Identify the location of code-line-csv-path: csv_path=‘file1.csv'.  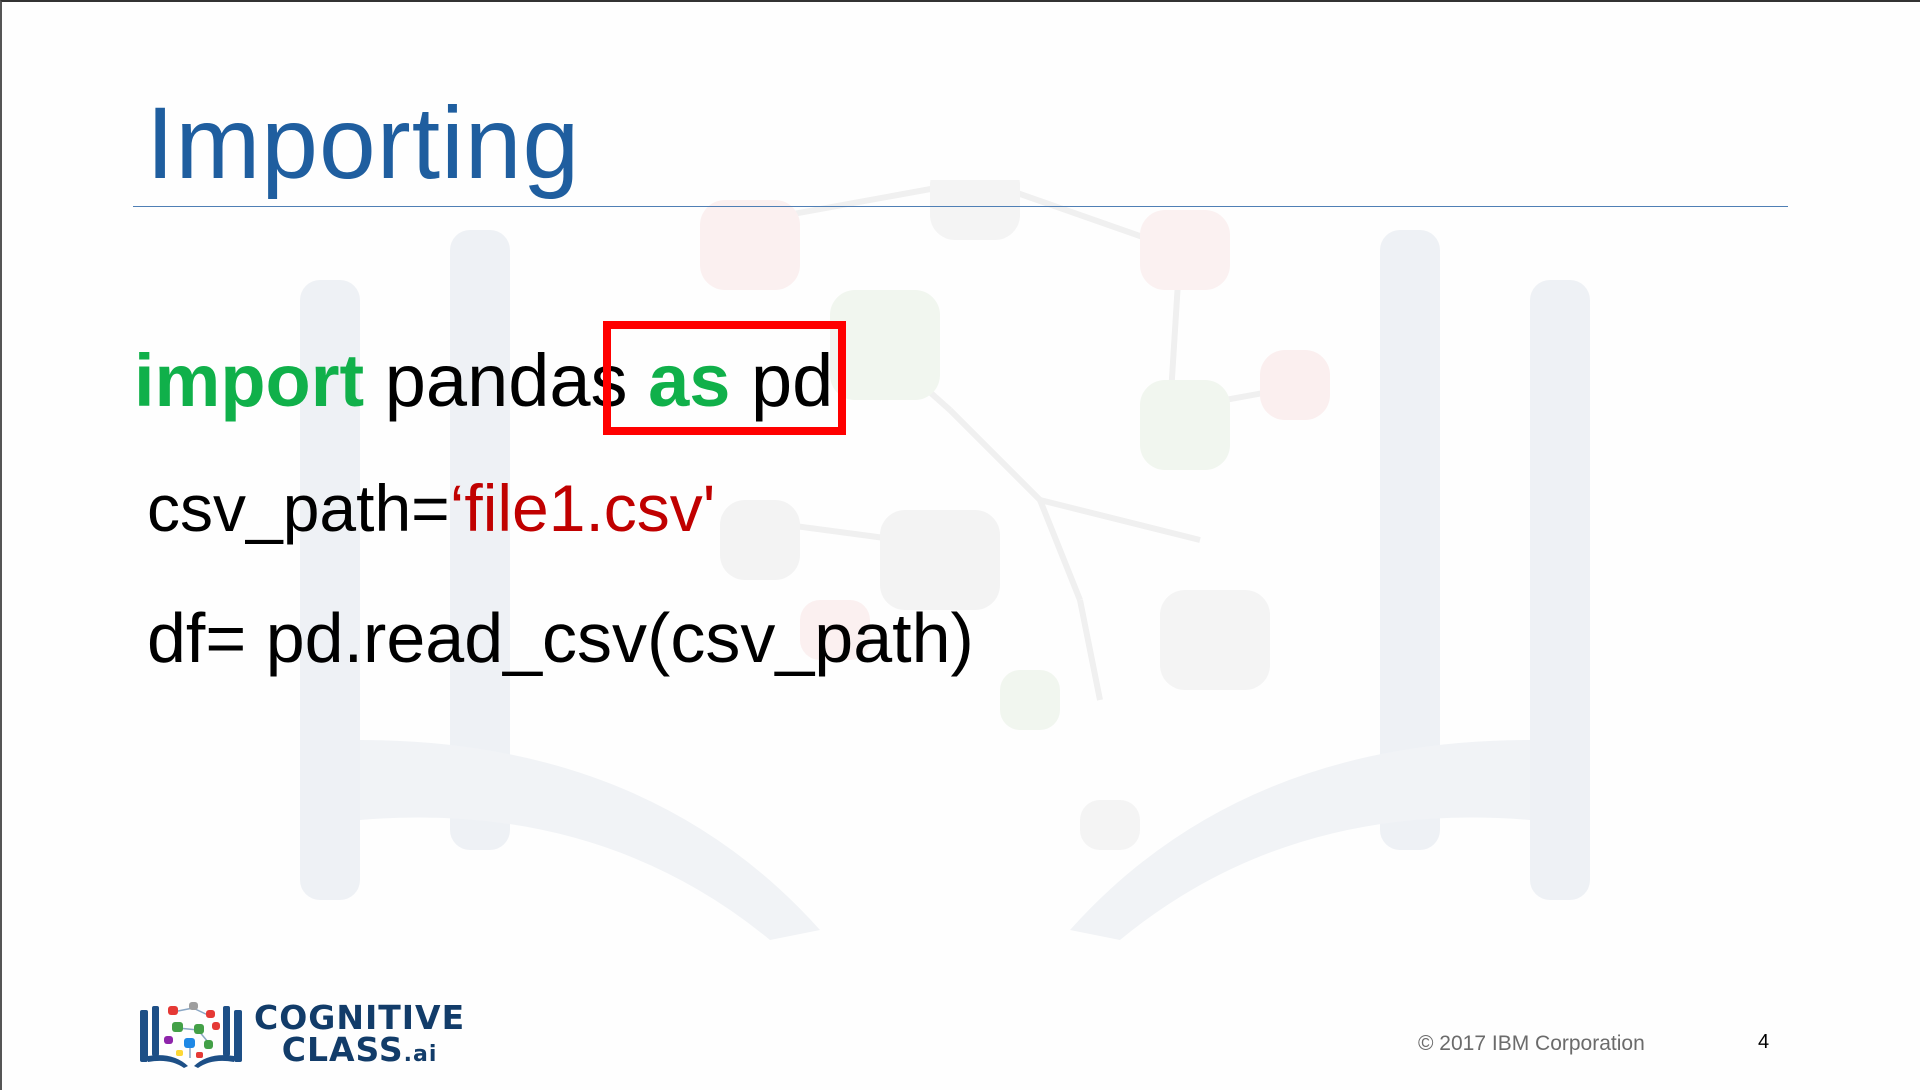
(431, 508).